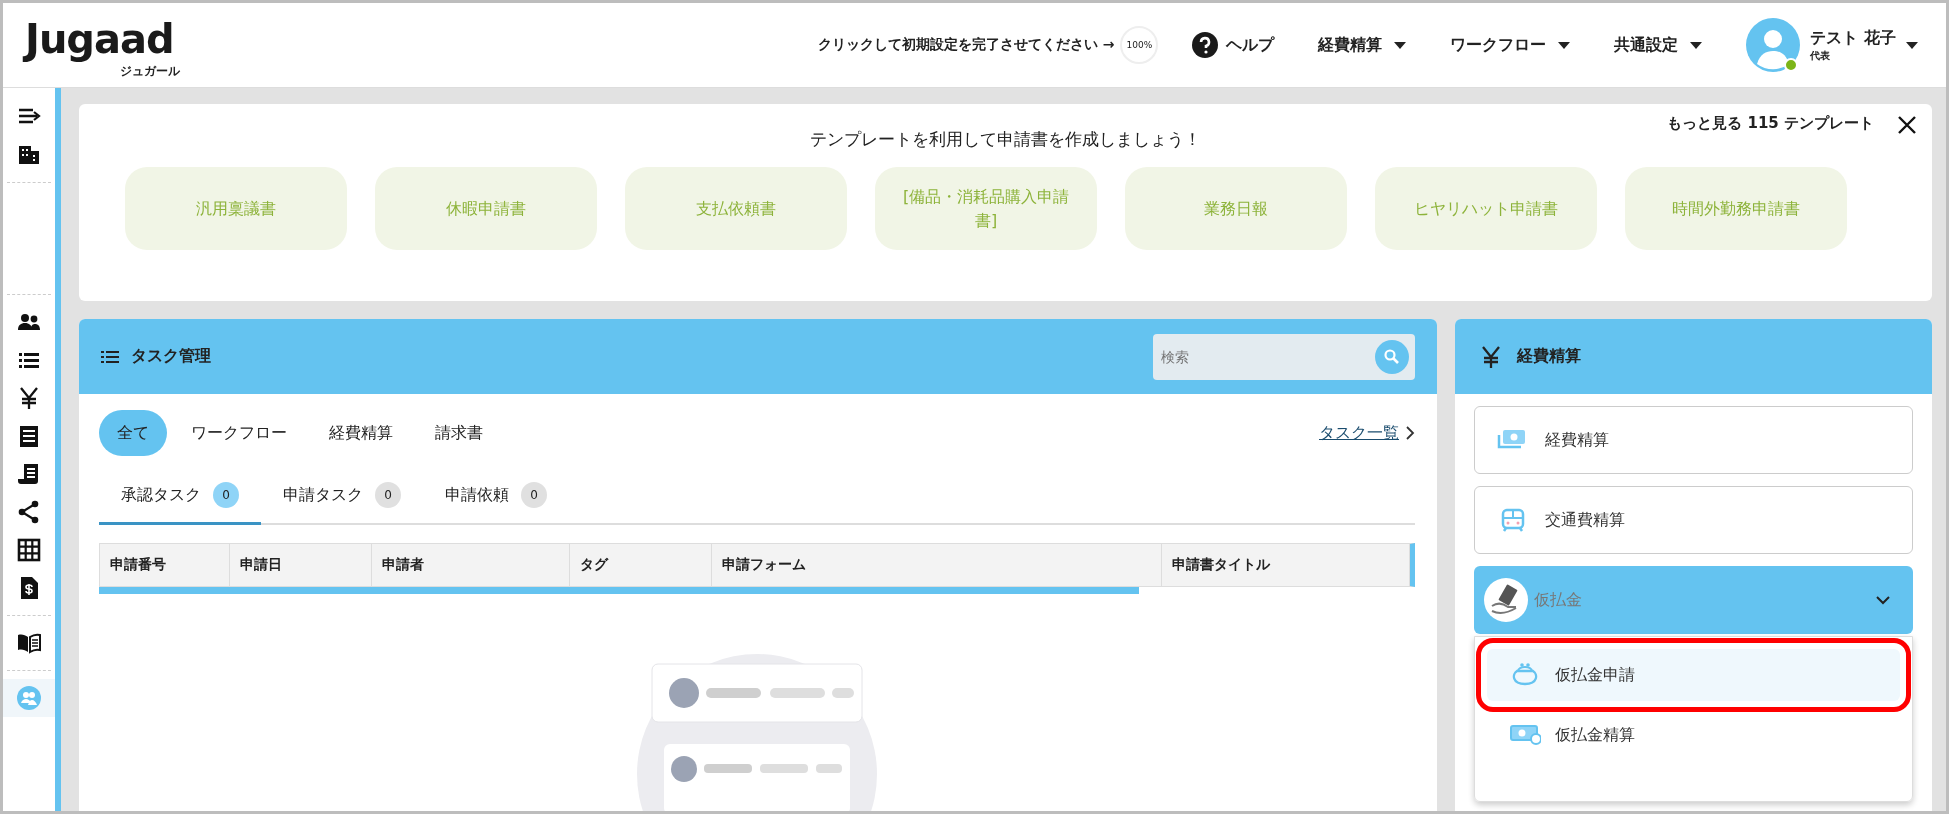 The image size is (1949, 814). I want to click on nav-menu: 経費精算, so click(1362, 45).